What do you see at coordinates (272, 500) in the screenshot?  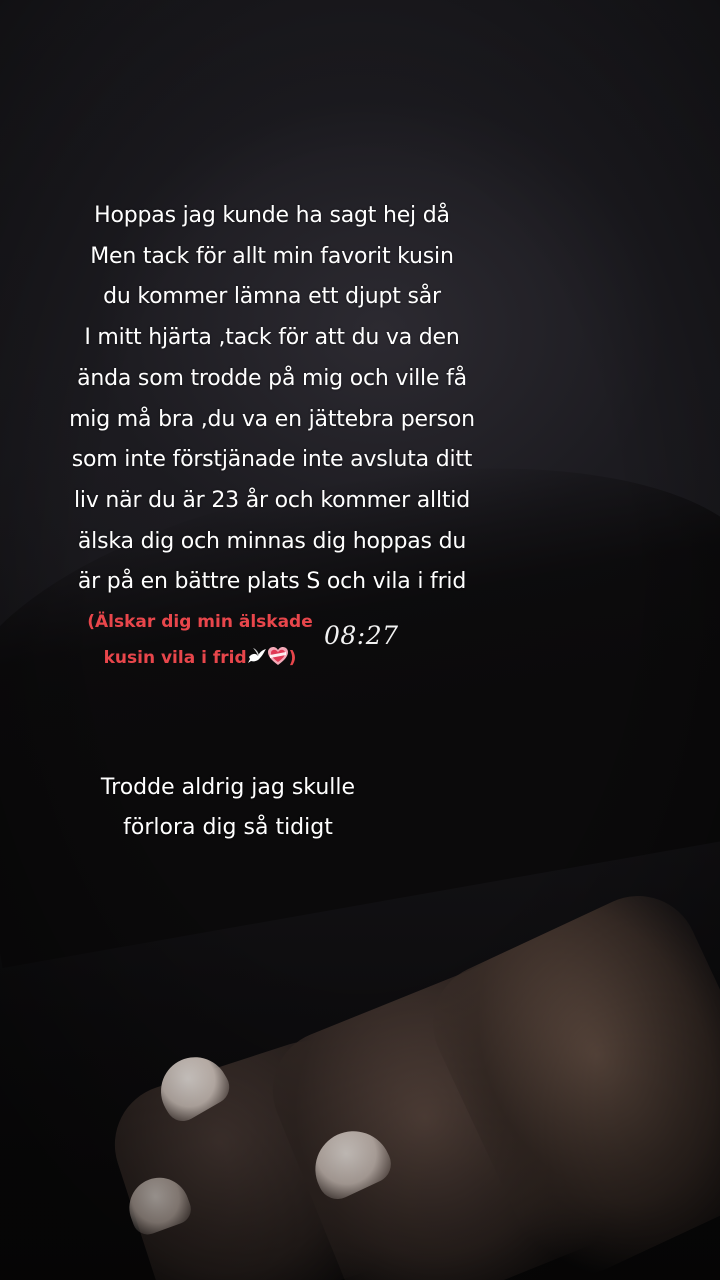 I see `message-line: liv när du är 23 år och kommer alltid` at bounding box center [272, 500].